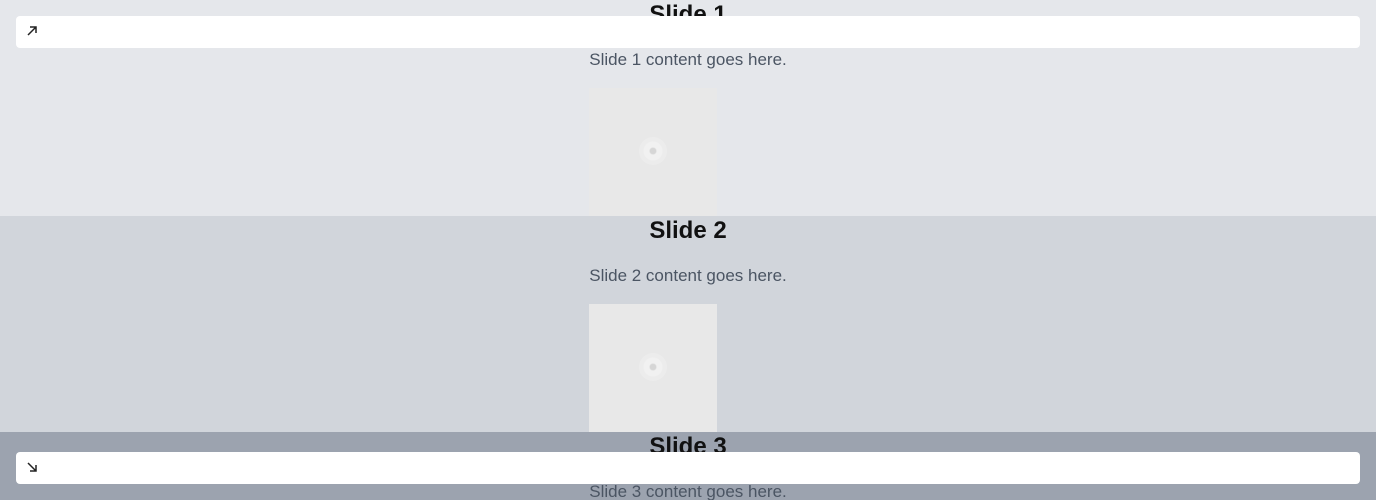 The width and height of the screenshot is (1376, 500). What do you see at coordinates (688, 468) in the screenshot?
I see `next-slide-button` at bounding box center [688, 468].